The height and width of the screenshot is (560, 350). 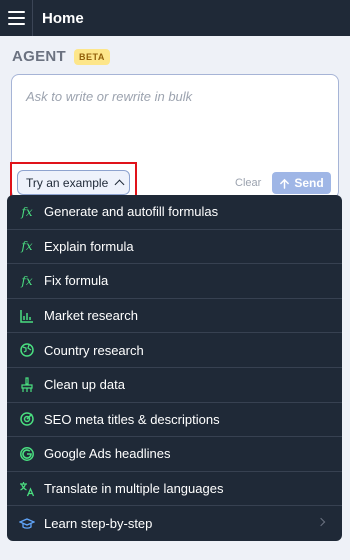 I want to click on menu-item-label: Google Ads headlines, so click(x=107, y=454).